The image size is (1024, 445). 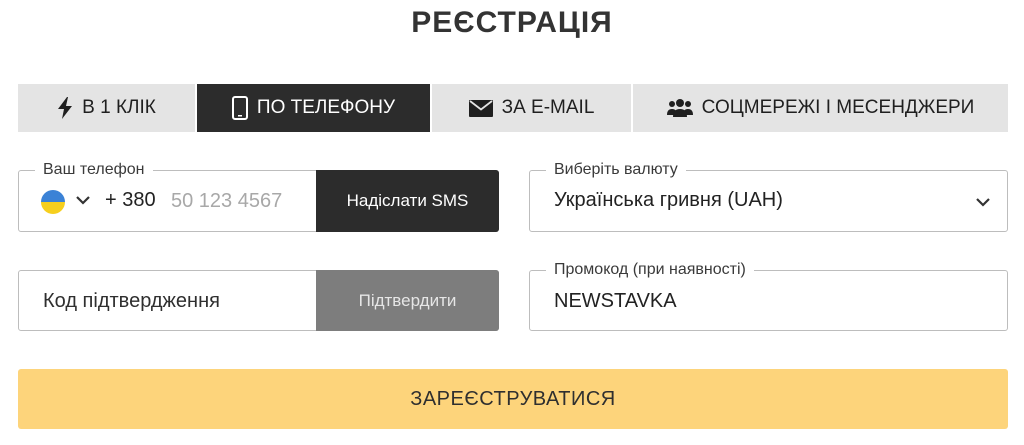 I want to click on smartphone-icon, so click(x=239, y=108).